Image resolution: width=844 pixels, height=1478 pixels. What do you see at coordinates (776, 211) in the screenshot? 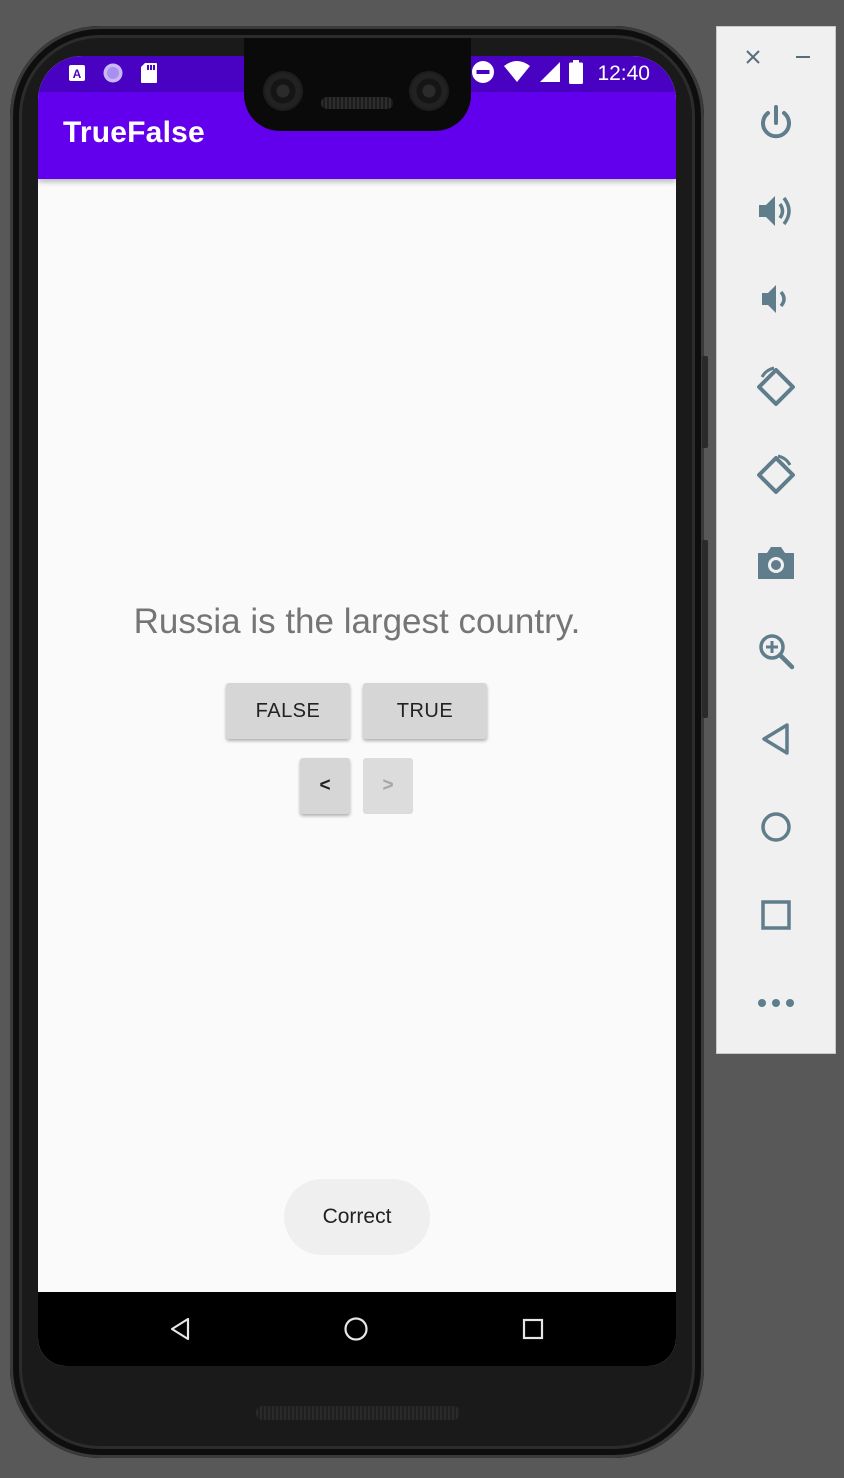
I see `volume-up-icon` at bounding box center [776, 211].